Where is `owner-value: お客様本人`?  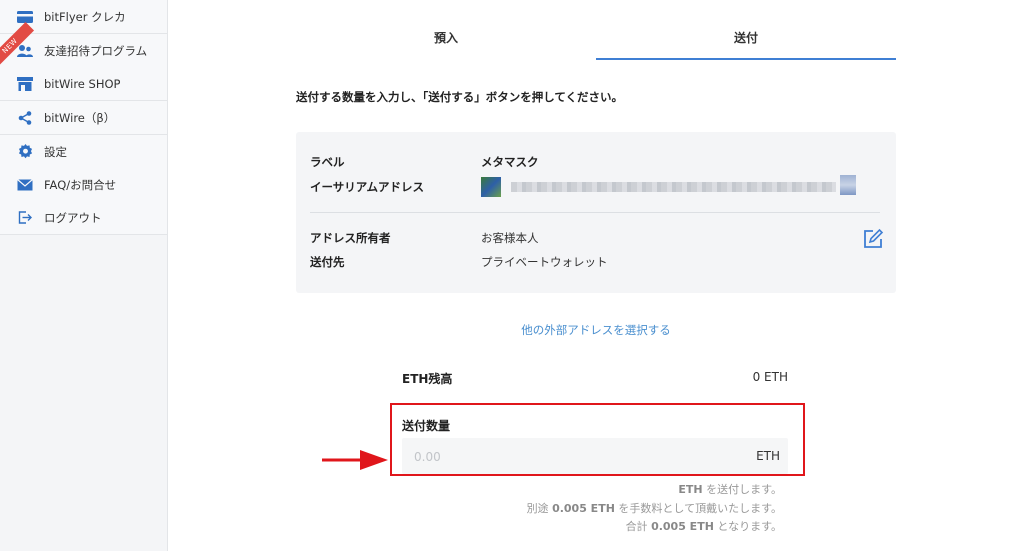 owner-value: お客様本人 is located at coordinates (510, 238).